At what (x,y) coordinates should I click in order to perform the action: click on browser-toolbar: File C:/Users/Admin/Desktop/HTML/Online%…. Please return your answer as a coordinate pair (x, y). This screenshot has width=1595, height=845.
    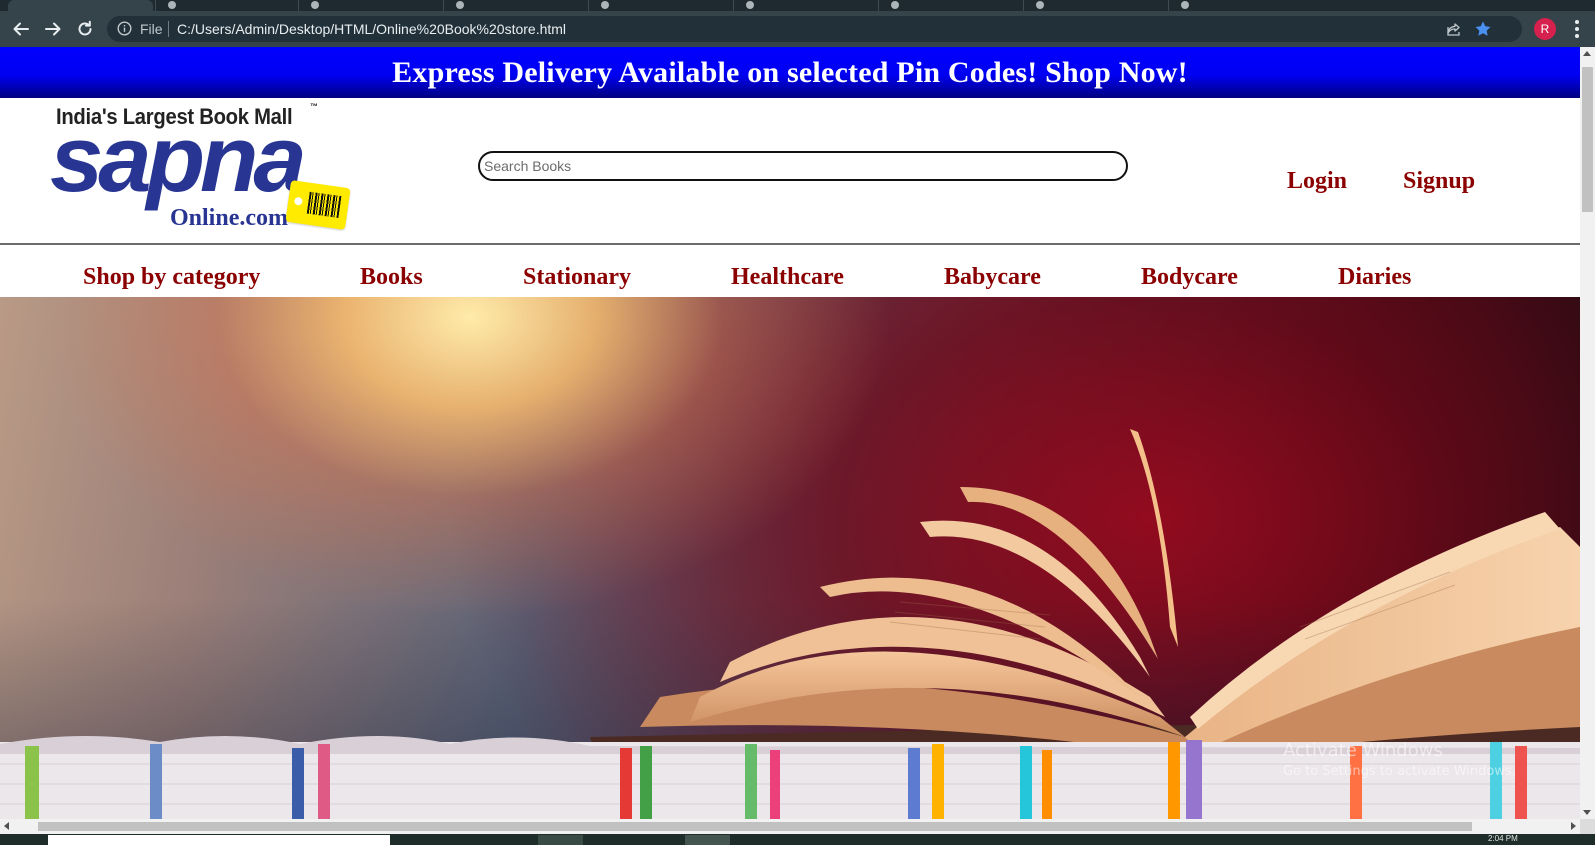
    Looking at the image, I should click on (797, 29).